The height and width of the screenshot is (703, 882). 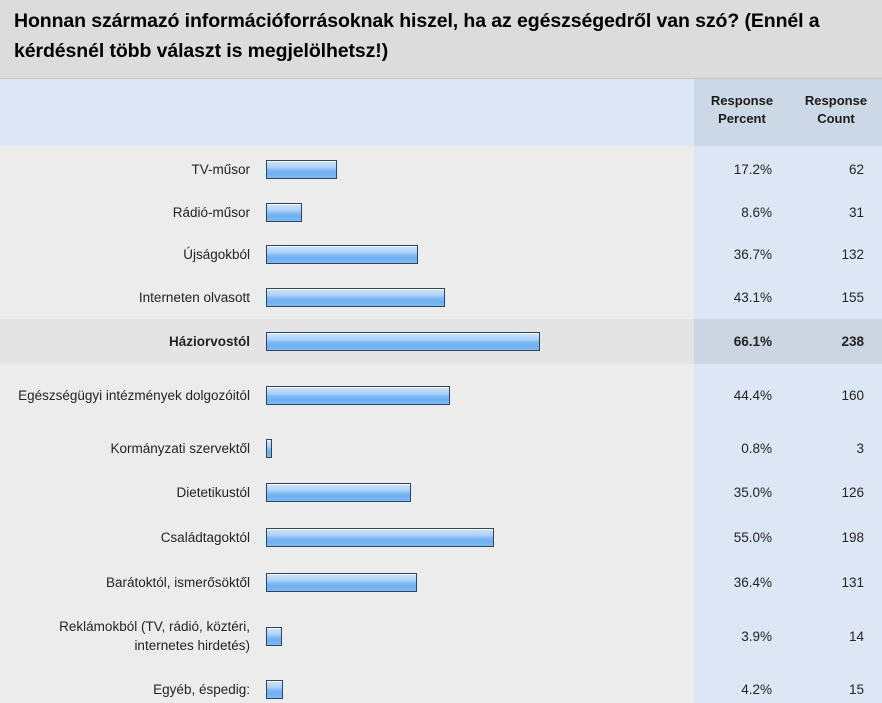 I want to click on row-right-cell: 43.1% 155, so click(x=788, y=297).